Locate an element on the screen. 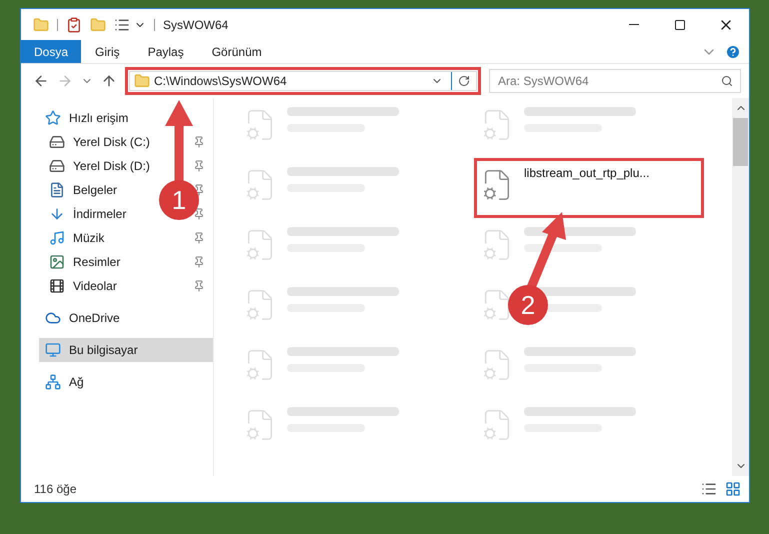  scroll-thumb is located at coordinates (740, 142).